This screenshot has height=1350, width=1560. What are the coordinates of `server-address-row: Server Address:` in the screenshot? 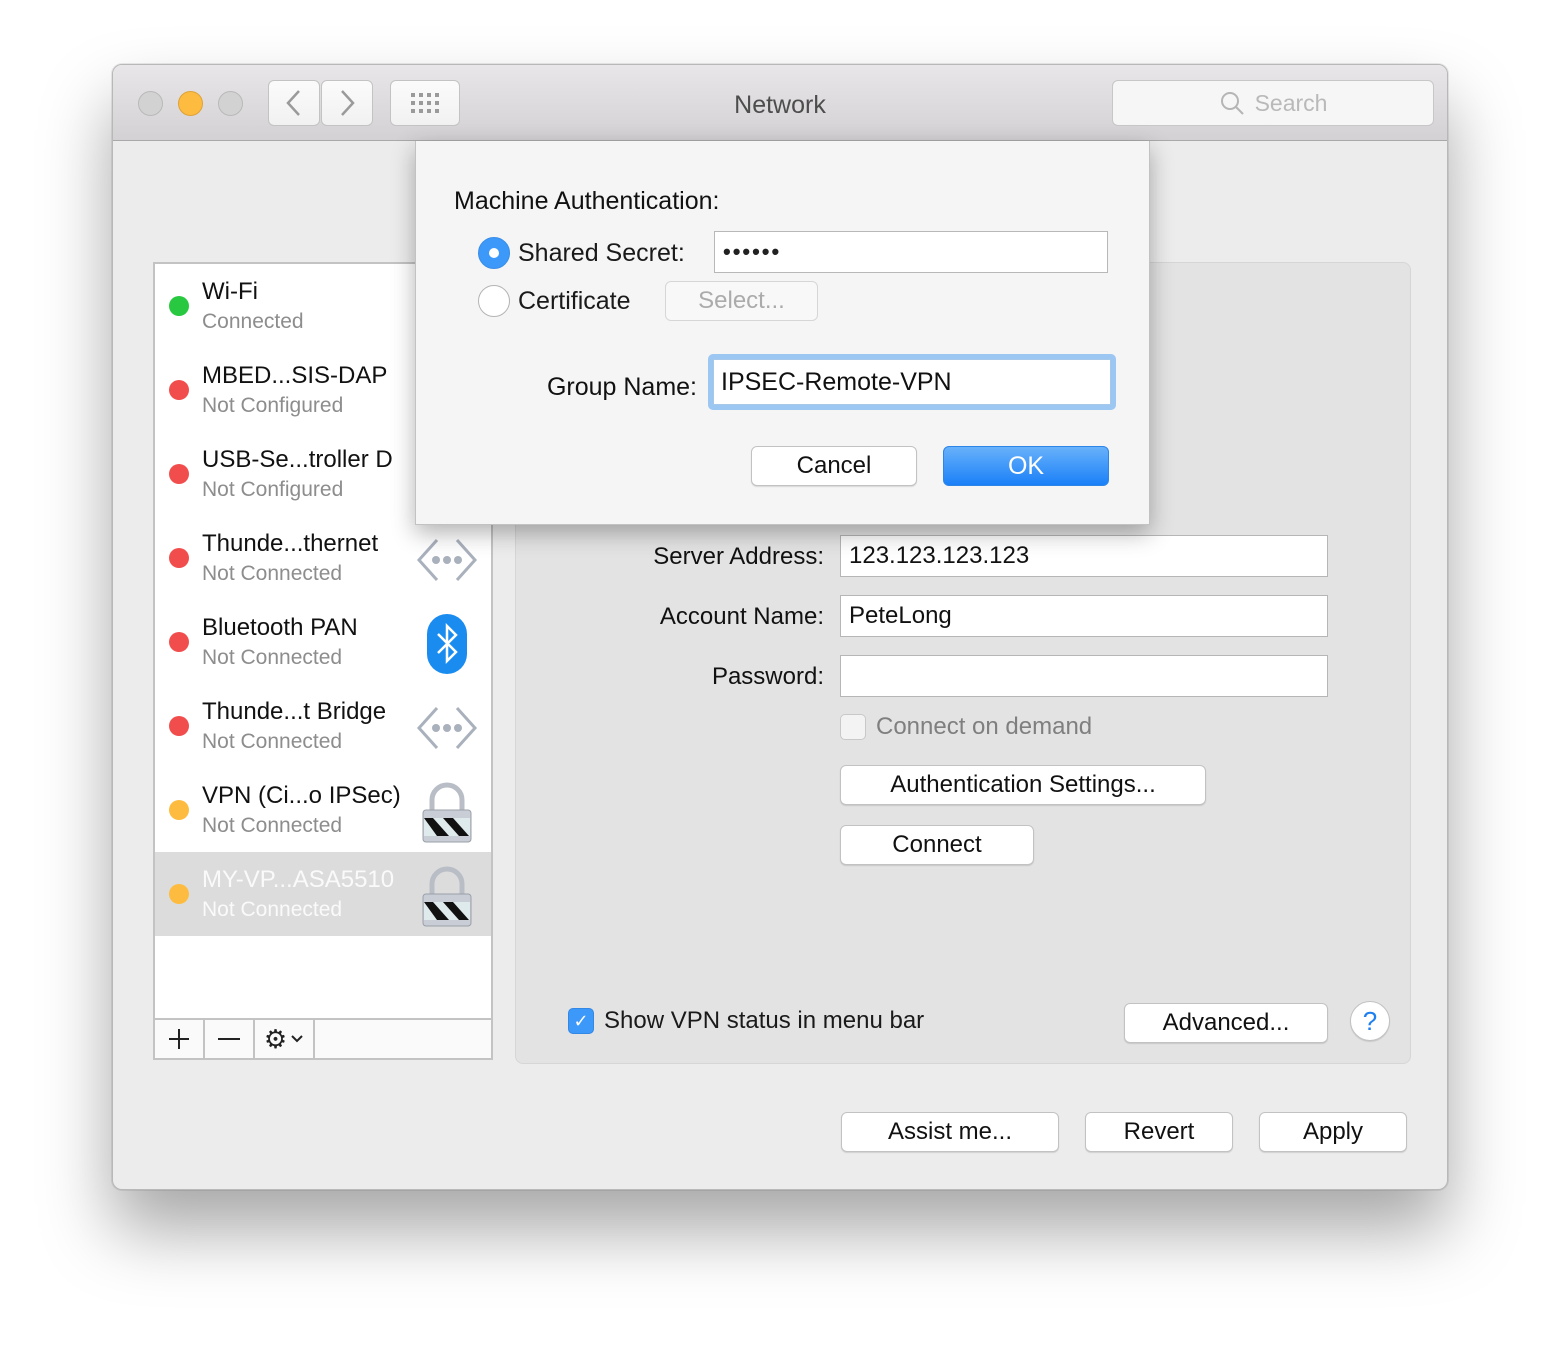 It's located at (963, 556).